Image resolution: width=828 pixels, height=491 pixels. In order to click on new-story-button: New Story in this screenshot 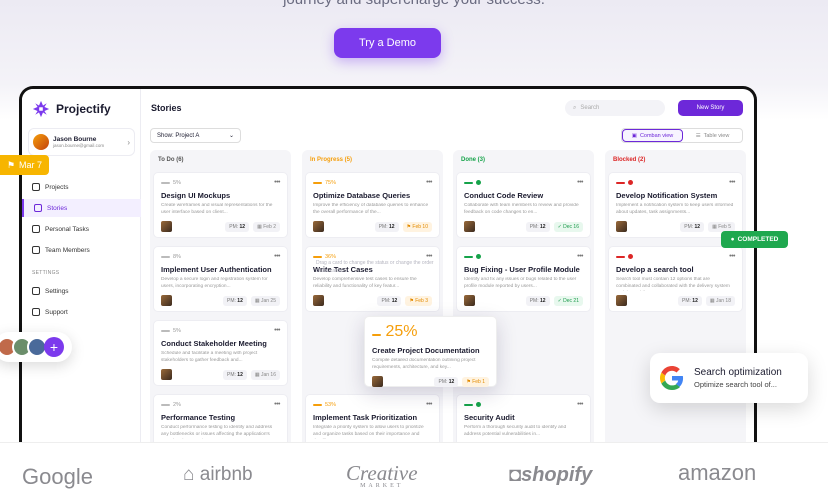, I will do `click(710, 108)`.